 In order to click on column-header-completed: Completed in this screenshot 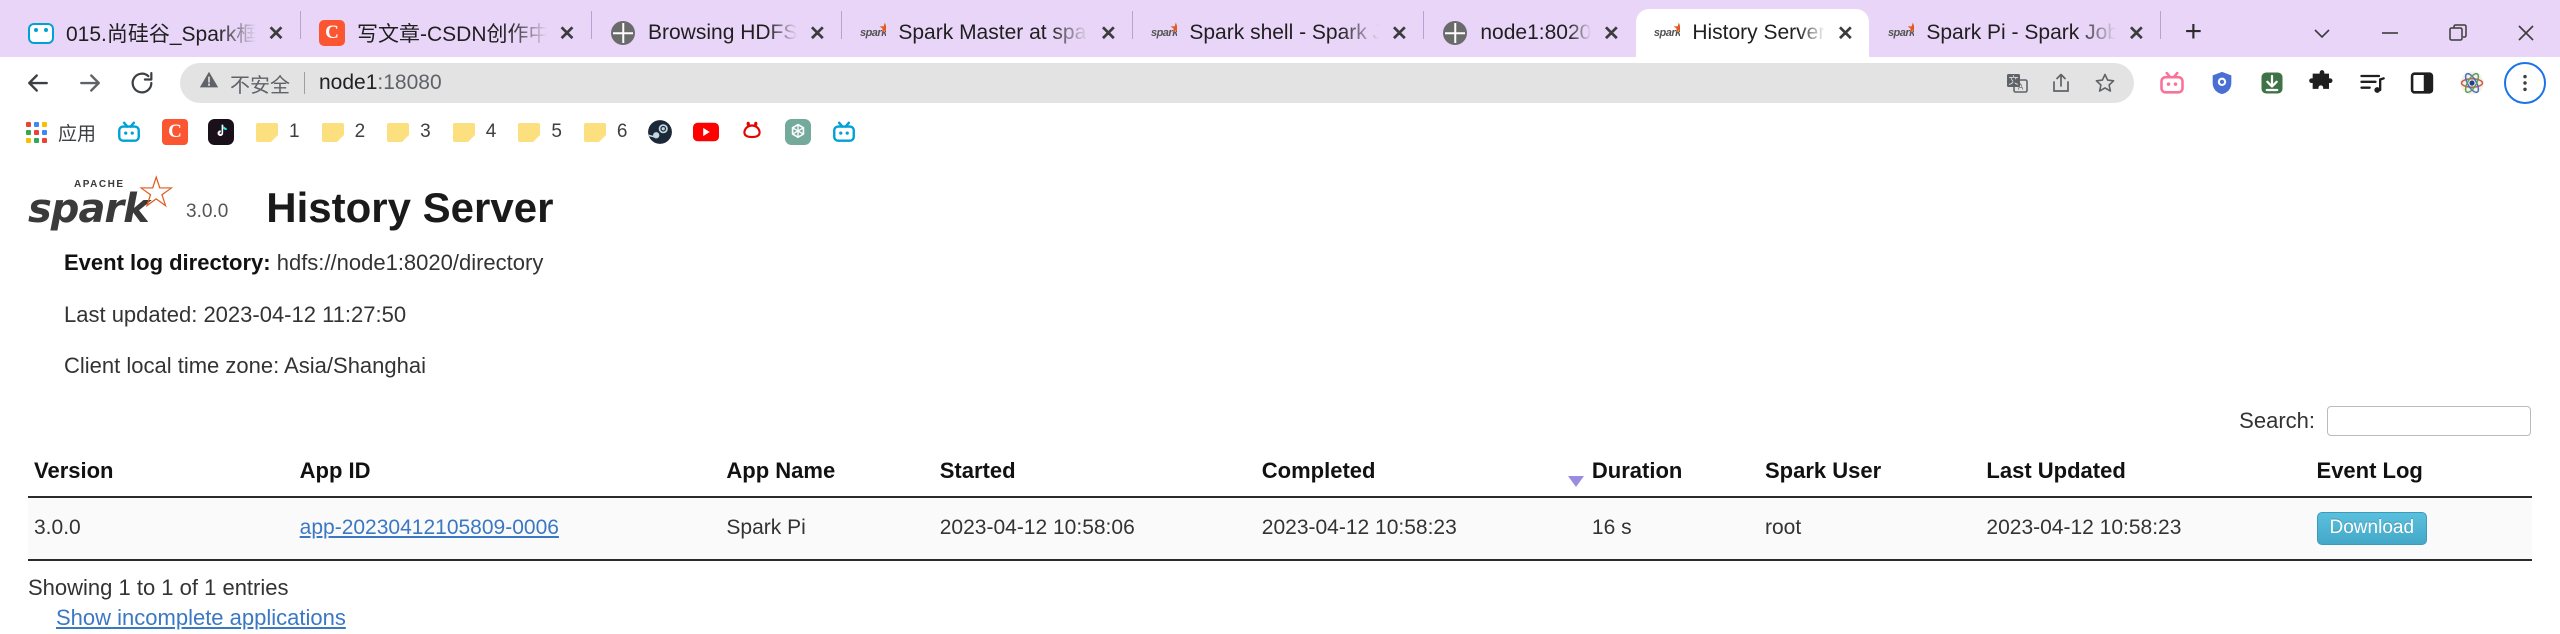, I will do `click(1420, 472)`.